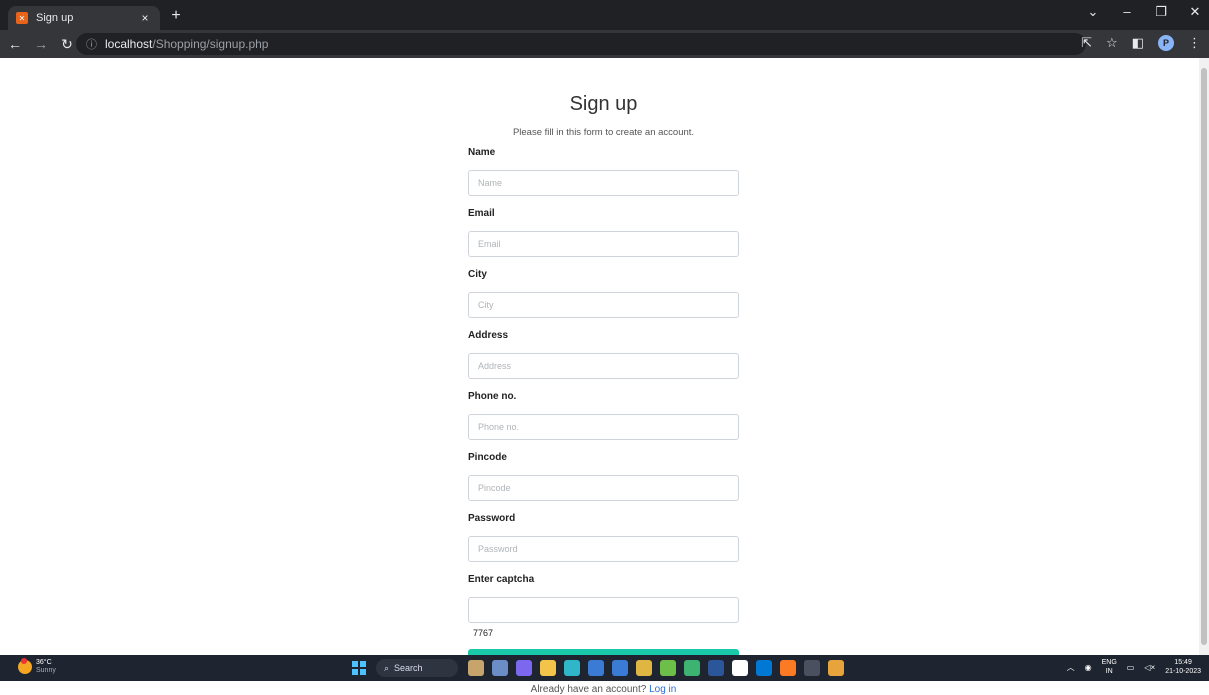 This screenshot has height=695, width=1209. What do you see at coordinates (1144, 12) in the screenshot?
I see `window-controls: ⌄ – ❐ ✕` at bounding box center [1144, 12].